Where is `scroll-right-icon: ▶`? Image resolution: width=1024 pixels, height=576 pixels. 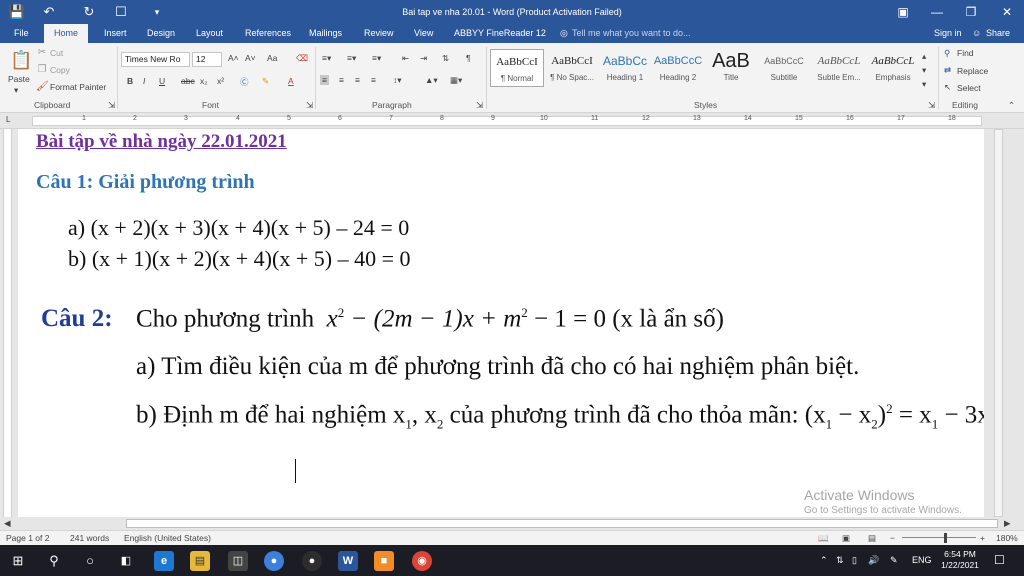
scroll-right-icon: ▶ is located at coordinates (1007, 523).